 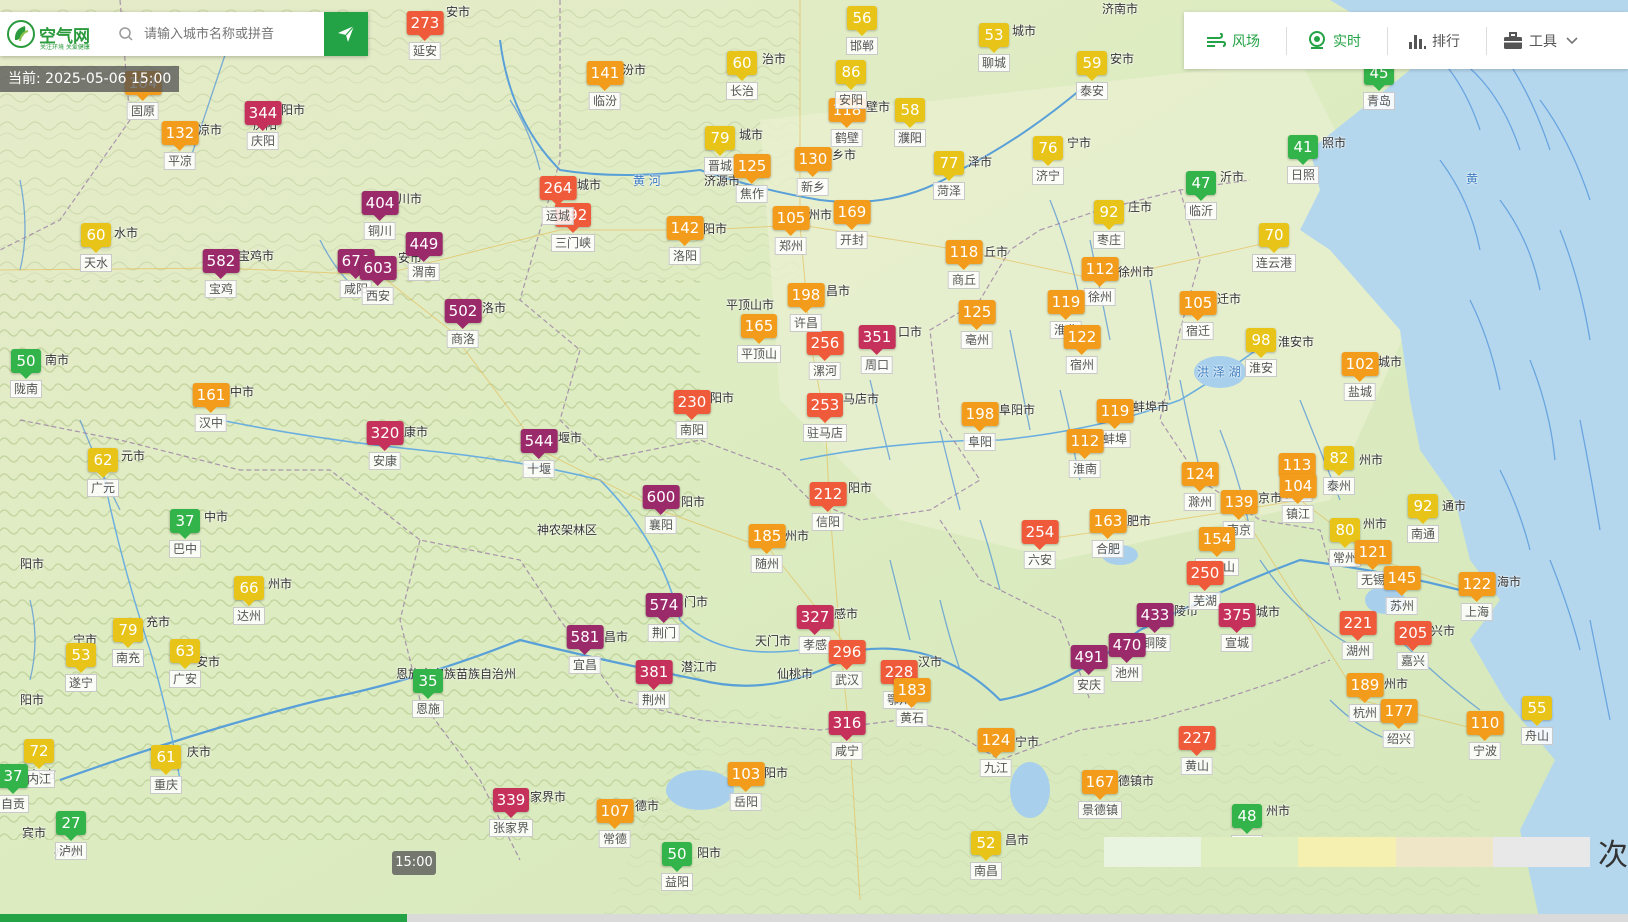 I want to click on realtime-button: 实时, so click(x=1334, y=40).